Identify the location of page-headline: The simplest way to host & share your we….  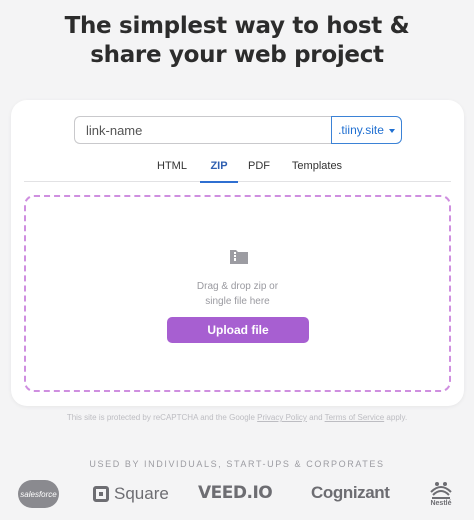
(237, 41).